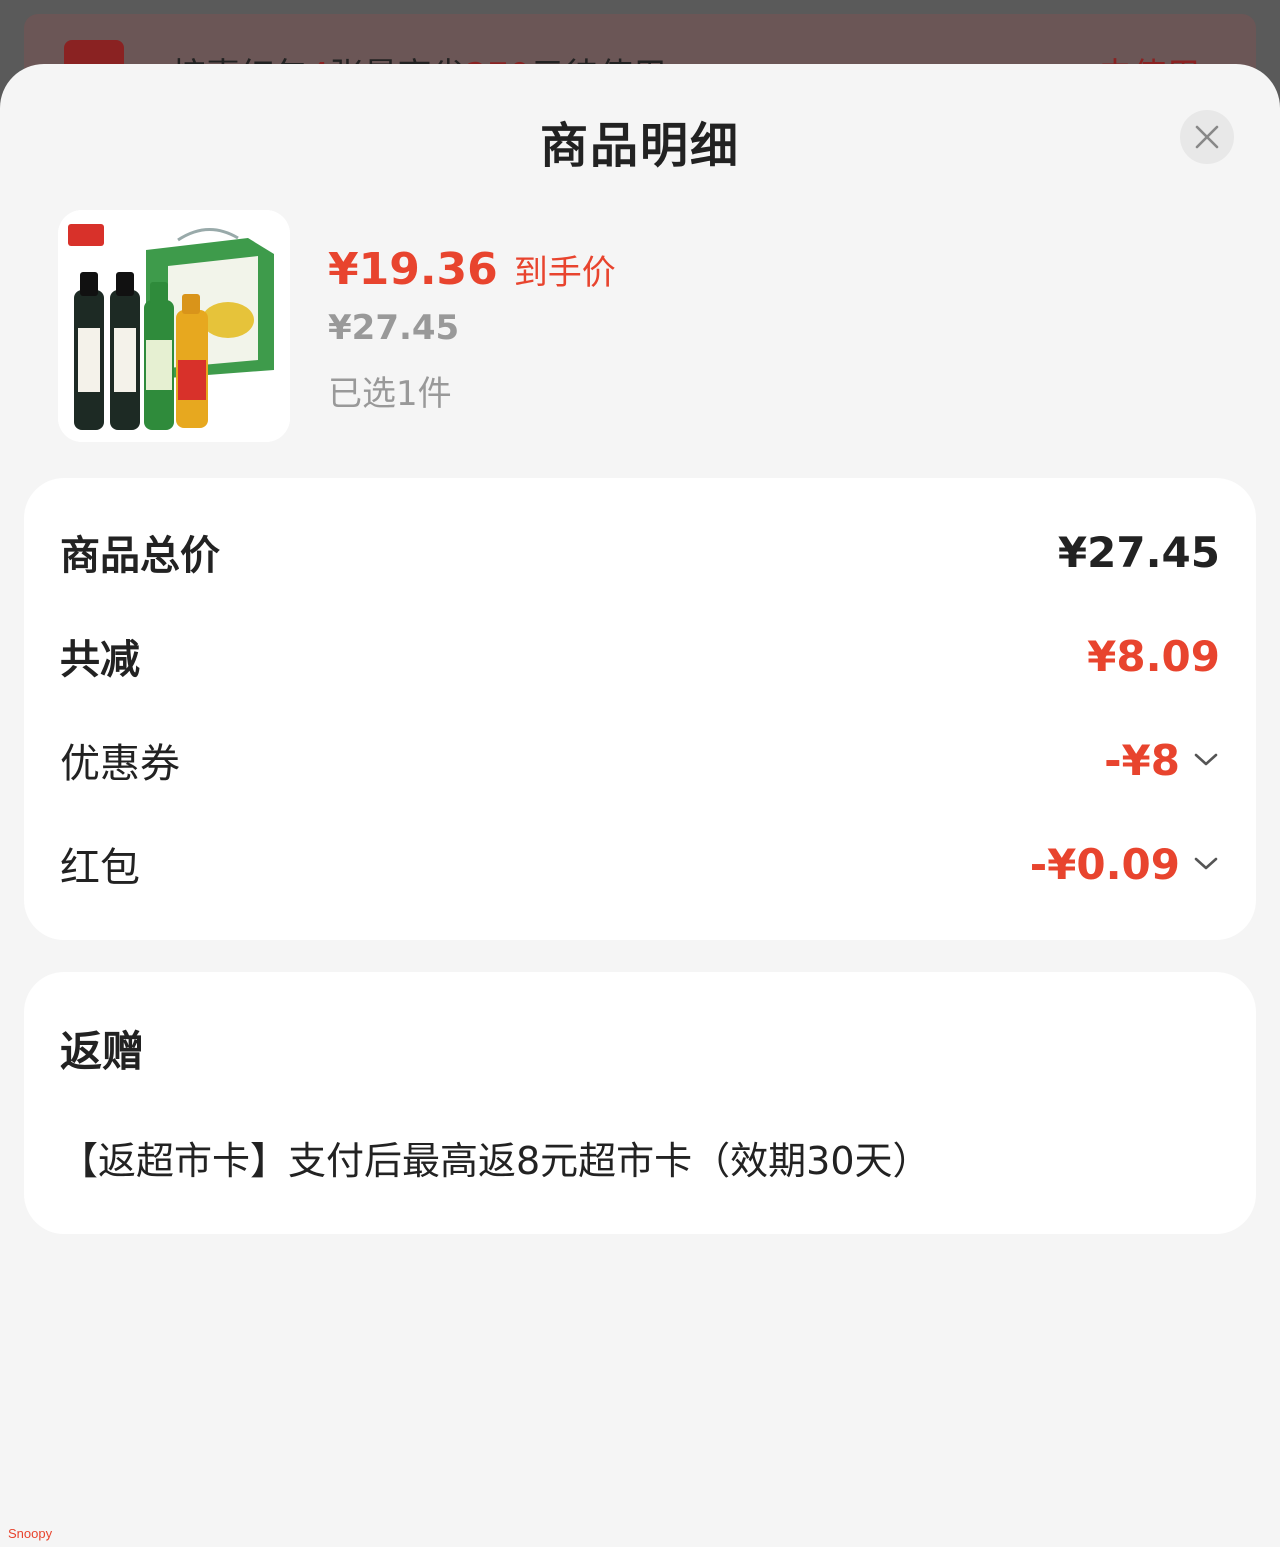 The height and width of the screenshot is (1547, 1280). I want to click on coupon-value: -¥8, so click(1142, 760).